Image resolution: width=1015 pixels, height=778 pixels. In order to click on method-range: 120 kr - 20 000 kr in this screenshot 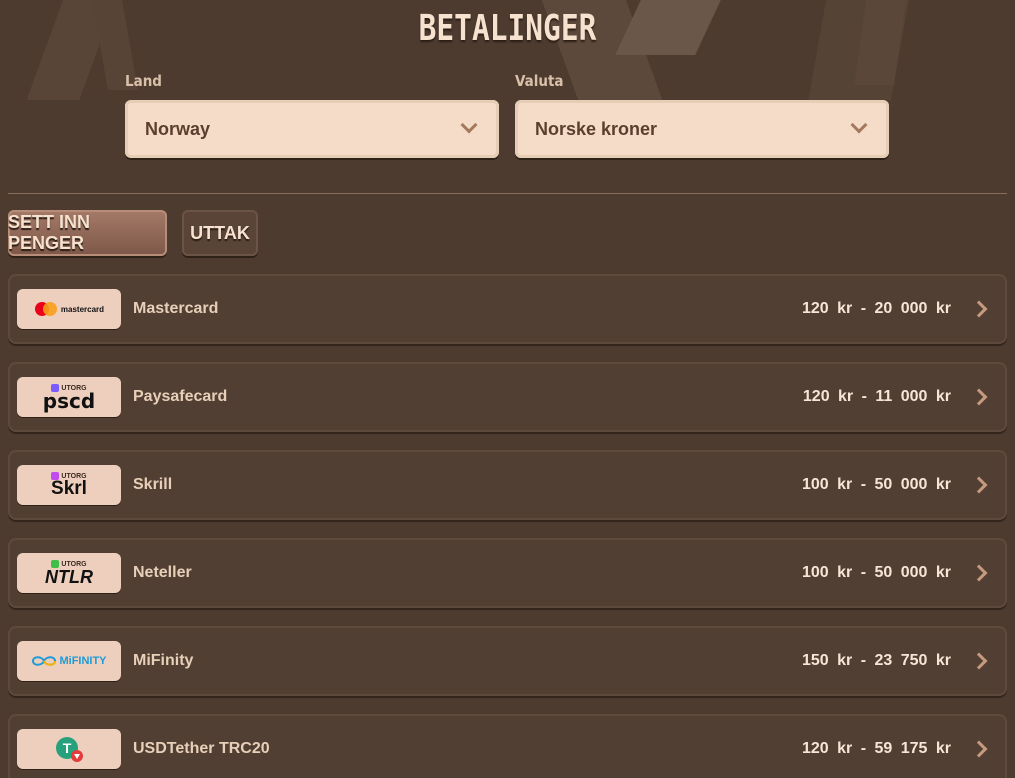, I will do `click(876, 308)`.